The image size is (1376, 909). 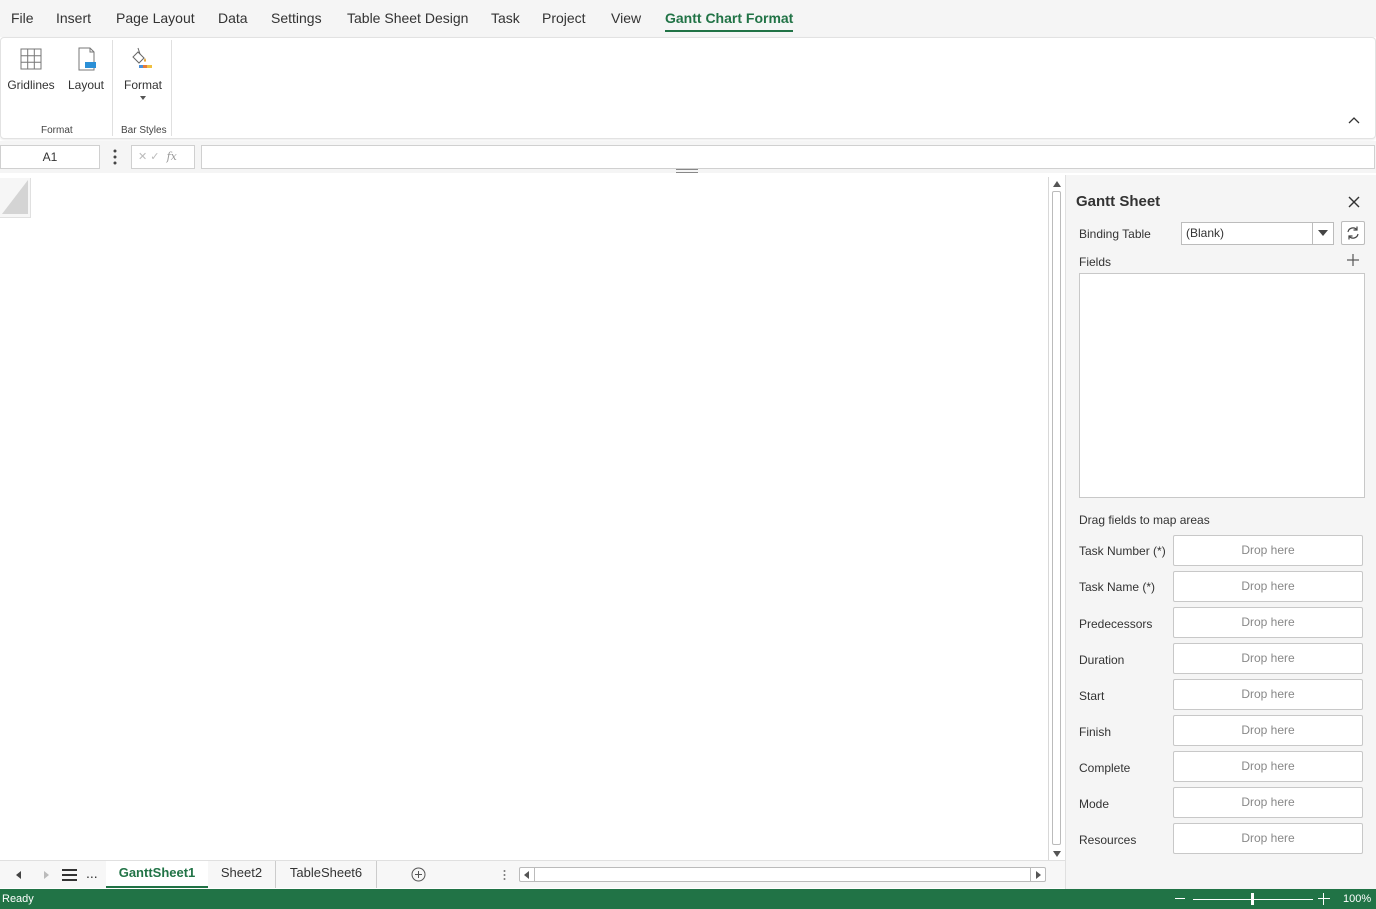 What do you see at coordinates (143, 73) in the screenshot?
I see `format-button: Format` at bounding box center [143, 73].